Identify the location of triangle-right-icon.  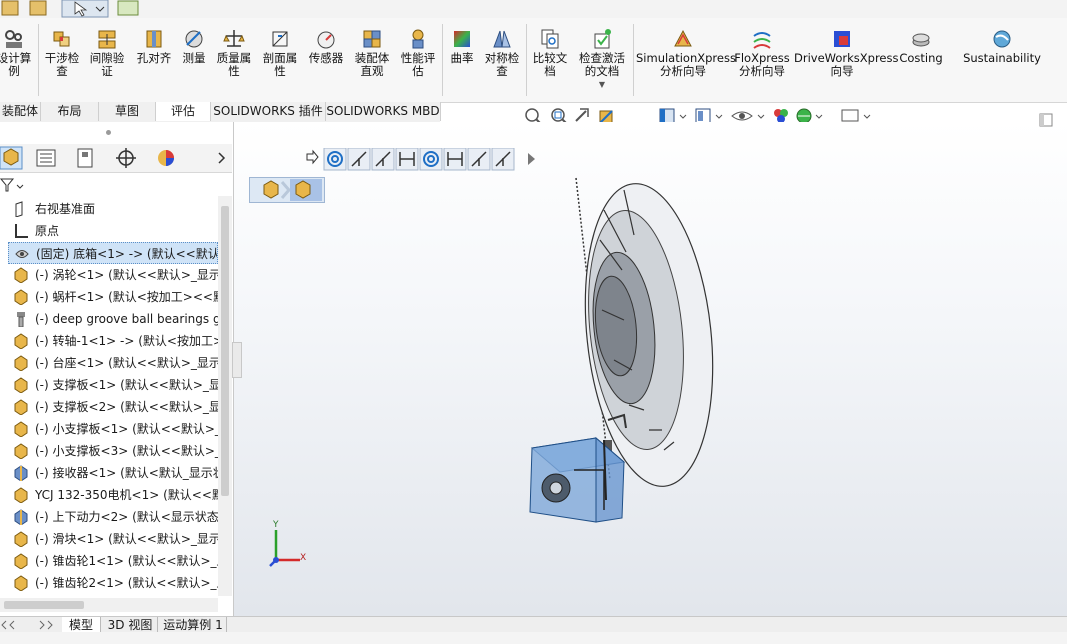
(531, 159).